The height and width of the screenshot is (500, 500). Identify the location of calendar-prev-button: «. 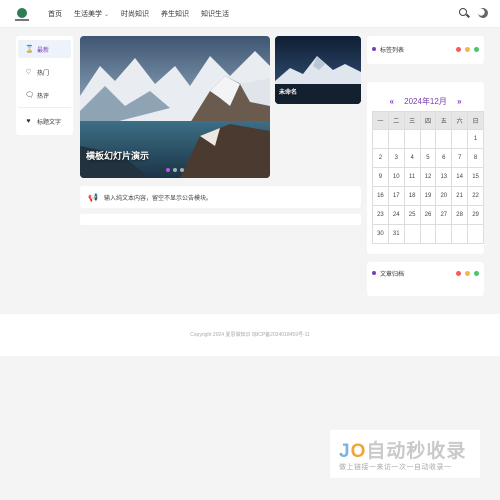
(391, 101).